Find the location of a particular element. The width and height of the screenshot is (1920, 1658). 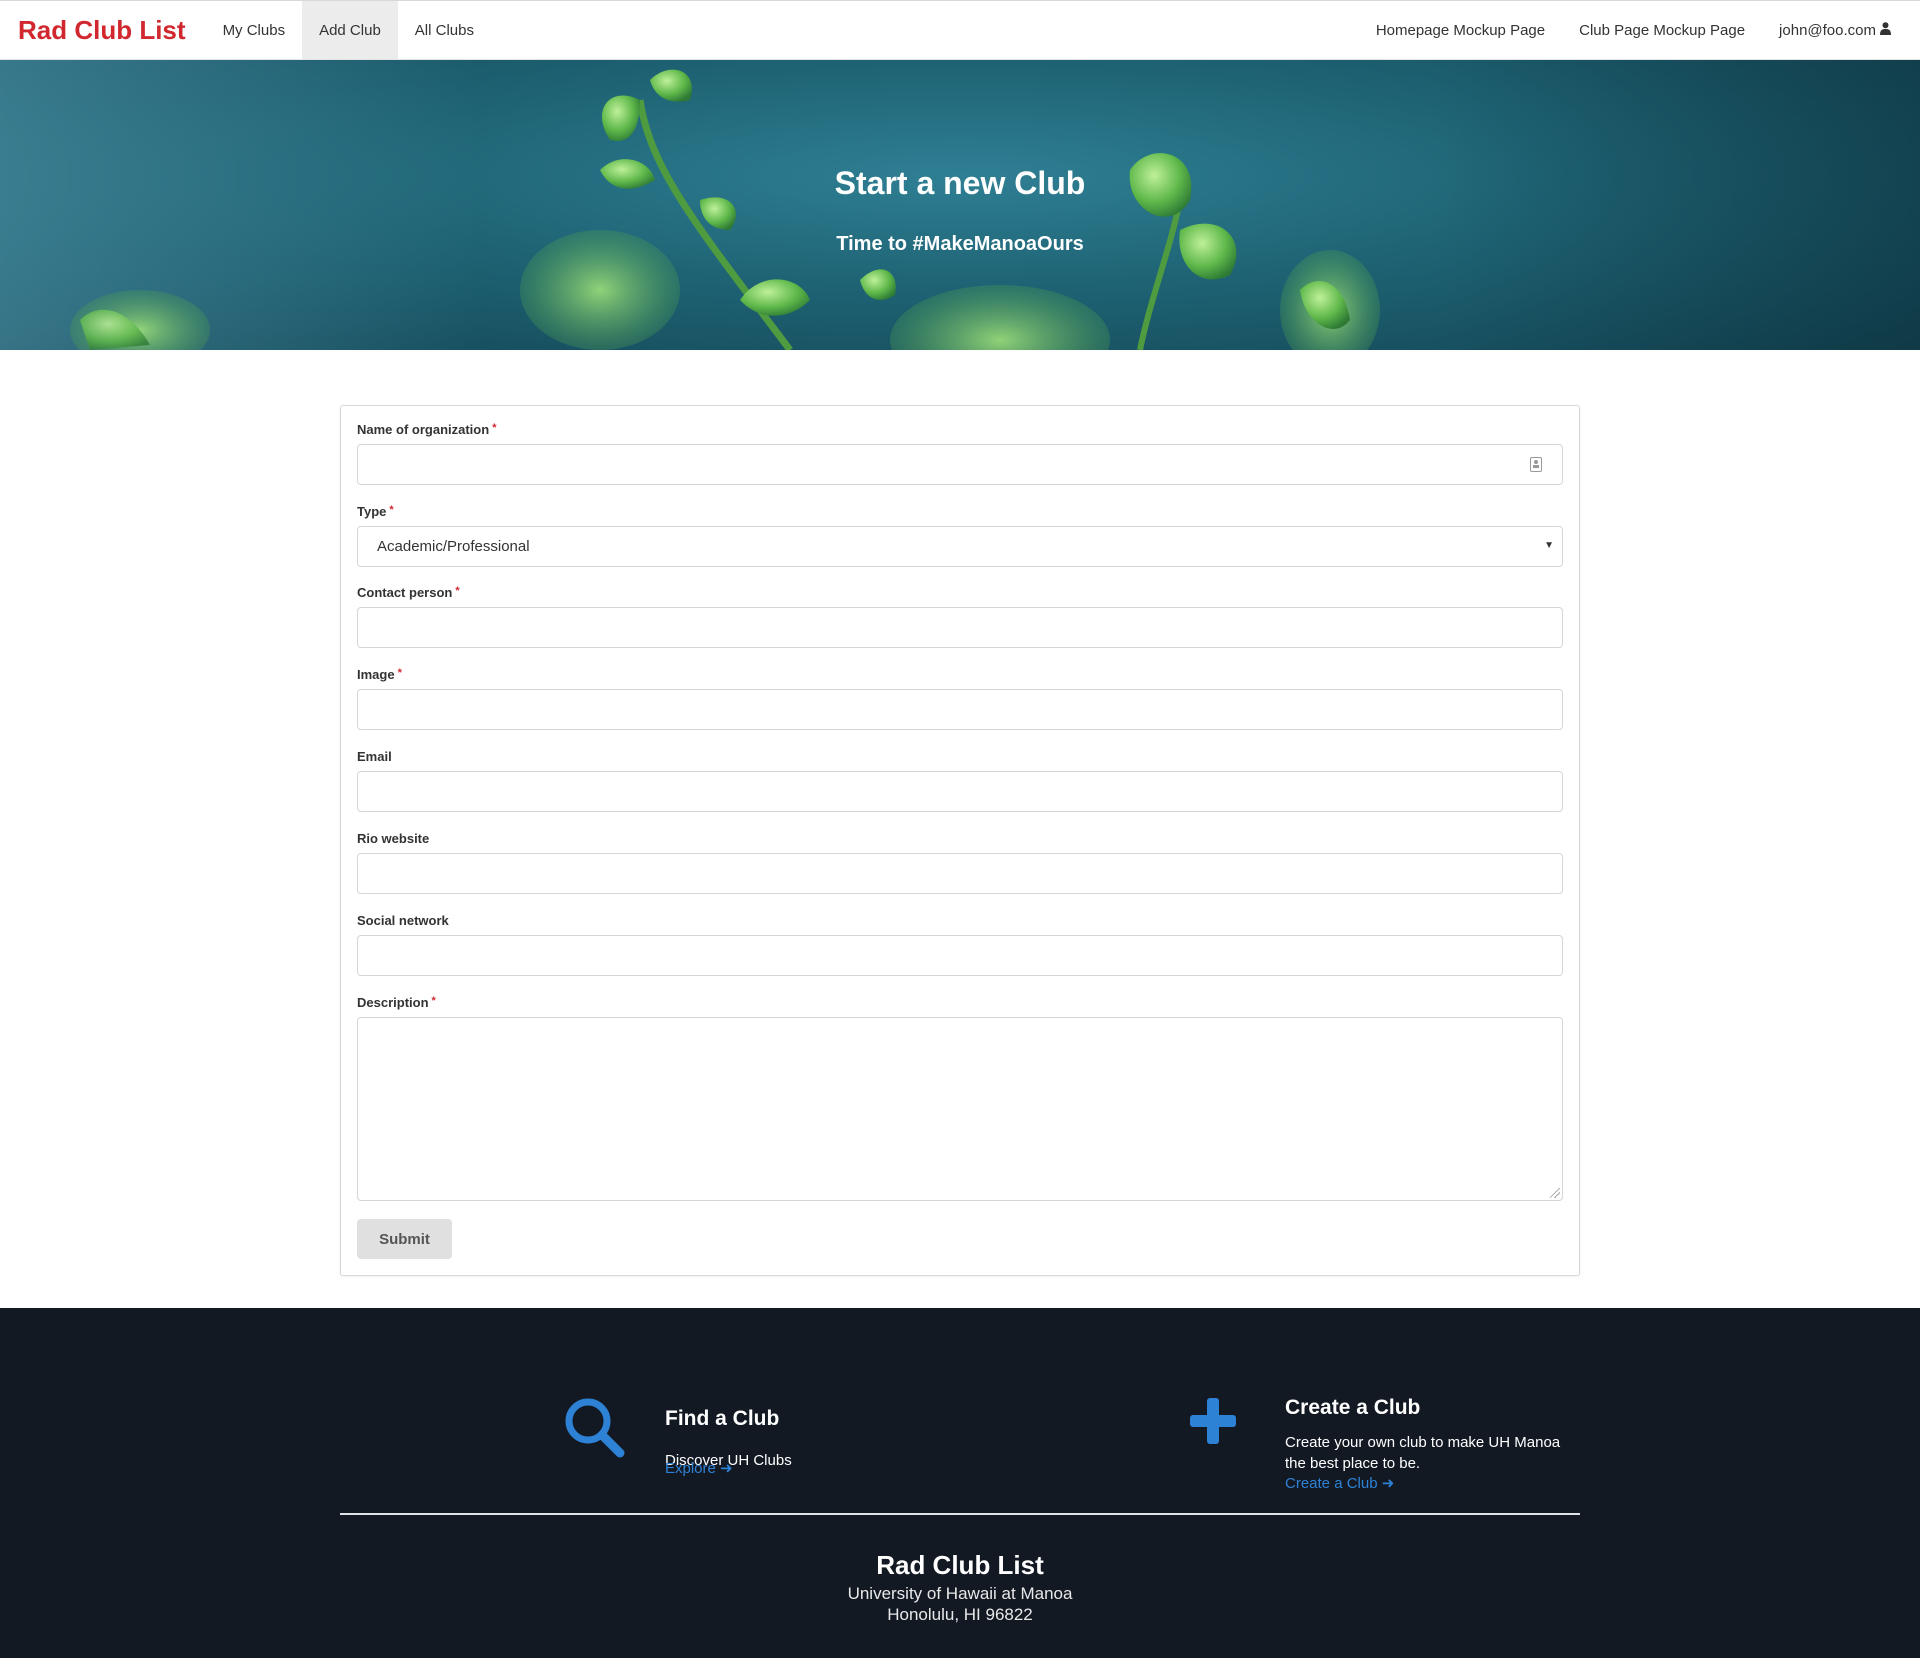

create-club-link: Create a Club ➜ is located at coordinates (1339, 1483).